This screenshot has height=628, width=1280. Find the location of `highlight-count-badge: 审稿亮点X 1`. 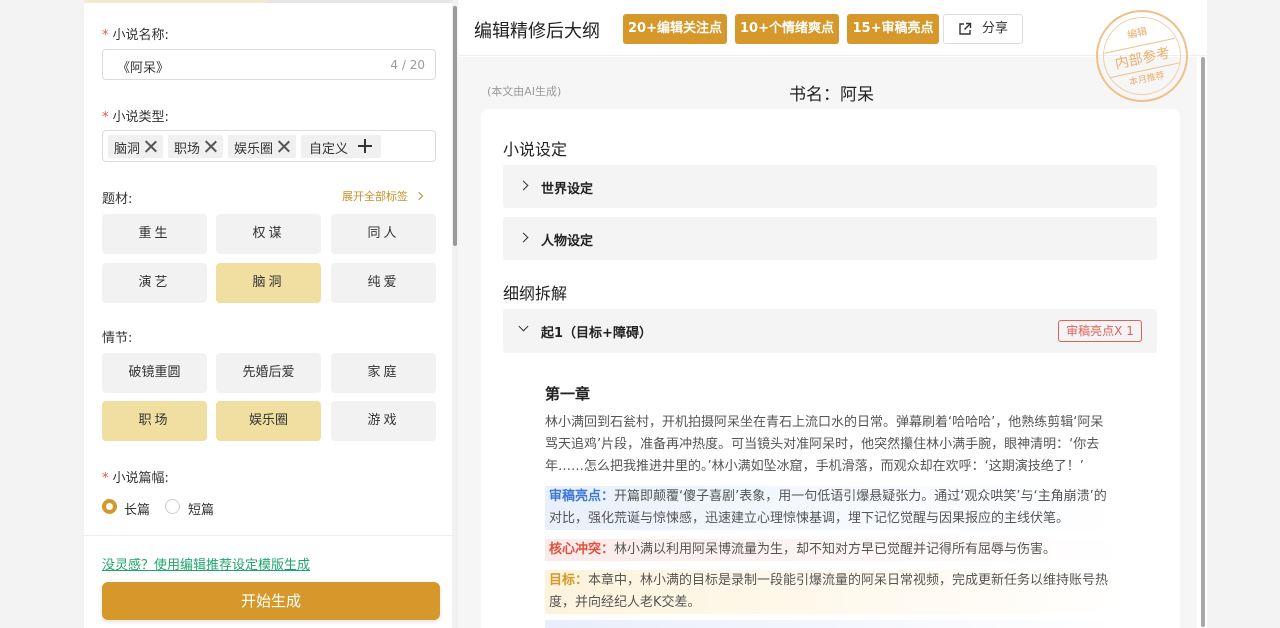

highlight-count-badge: 审稿亮点X 1 is located at coordinates (1100, 331).